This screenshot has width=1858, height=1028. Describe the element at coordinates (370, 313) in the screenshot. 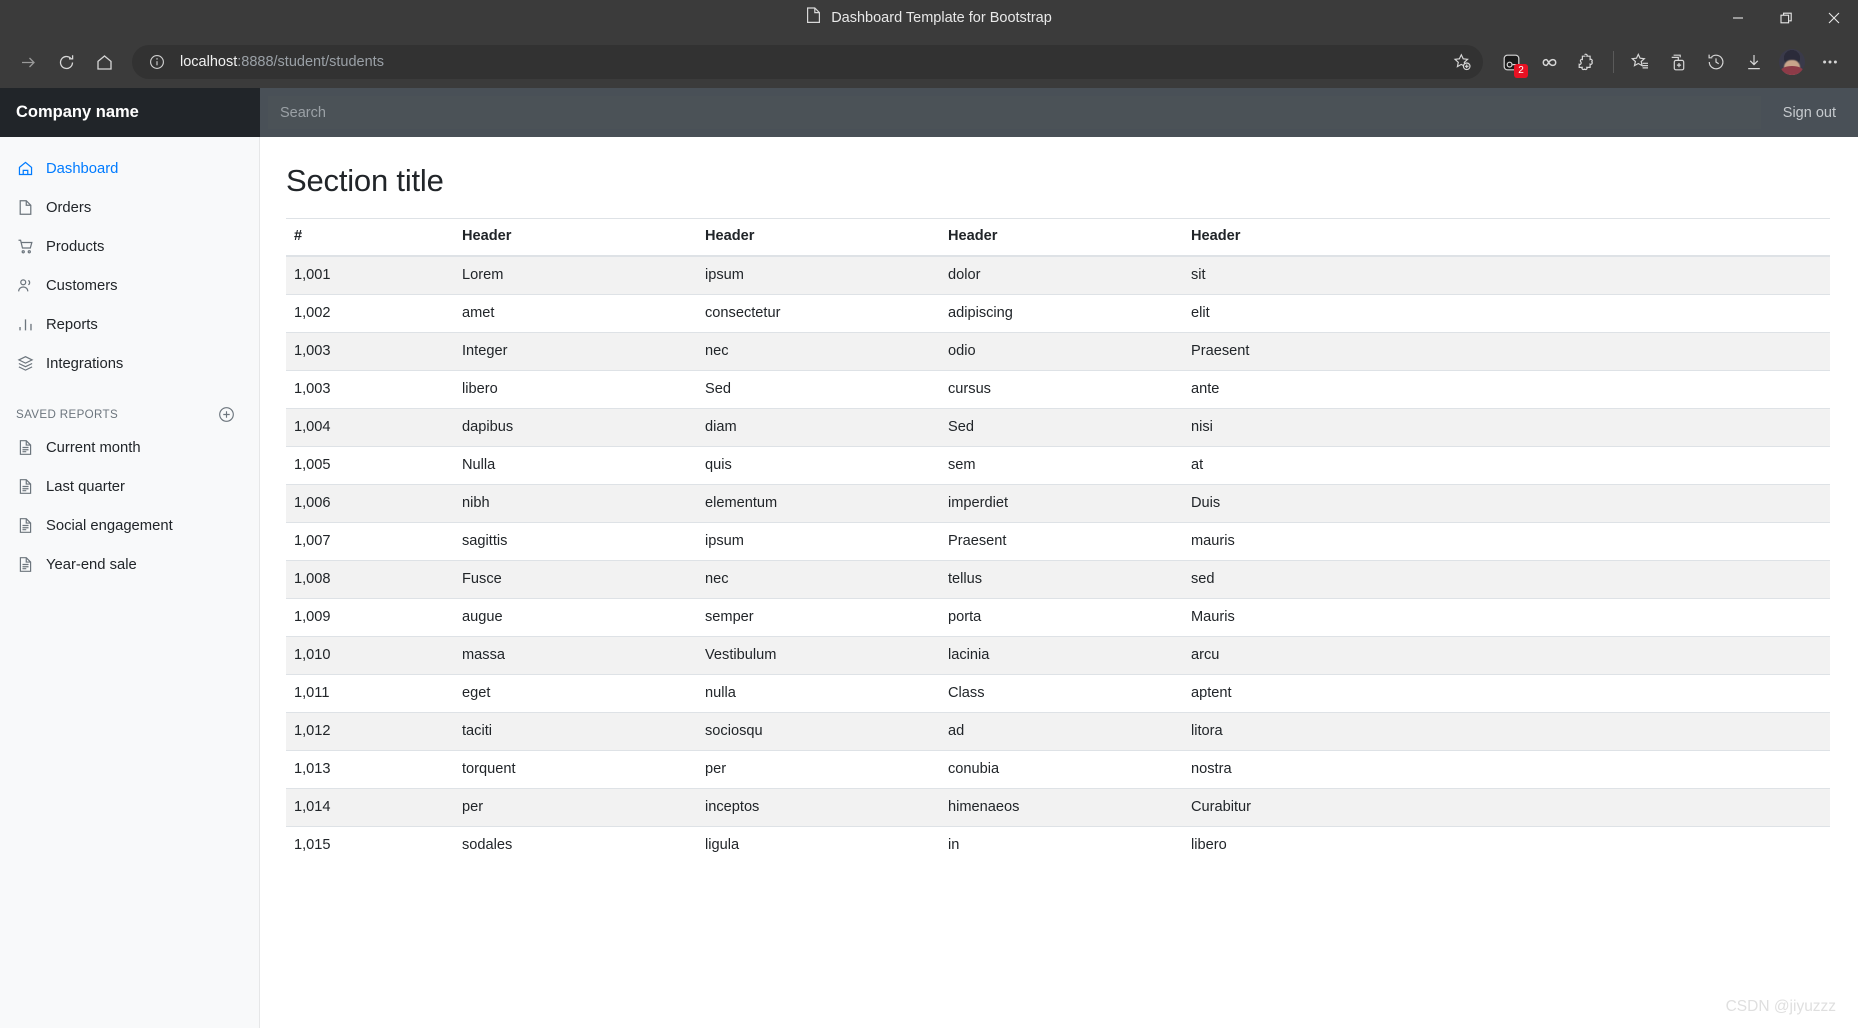

I see `cell-id: 1,002` at that location.